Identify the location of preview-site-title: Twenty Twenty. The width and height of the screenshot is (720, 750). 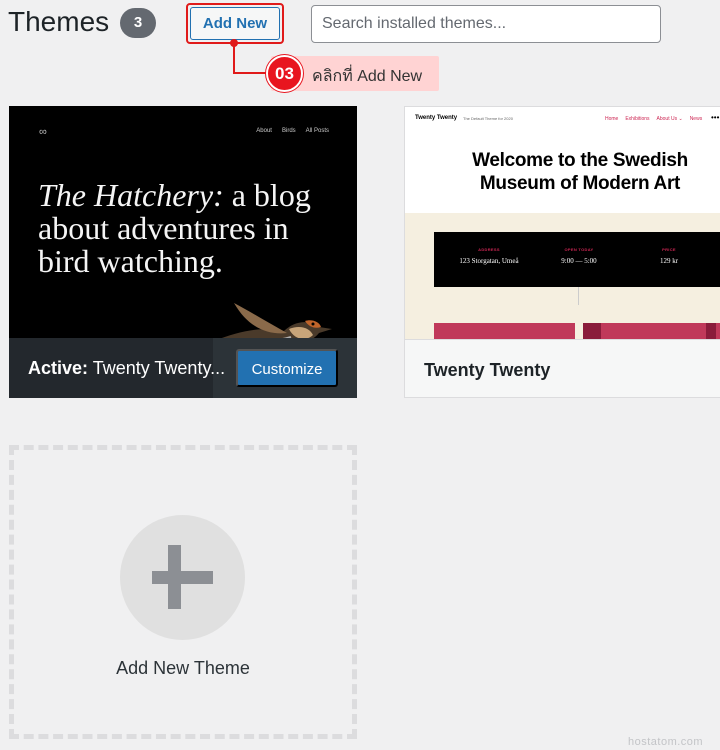
(436, 118).